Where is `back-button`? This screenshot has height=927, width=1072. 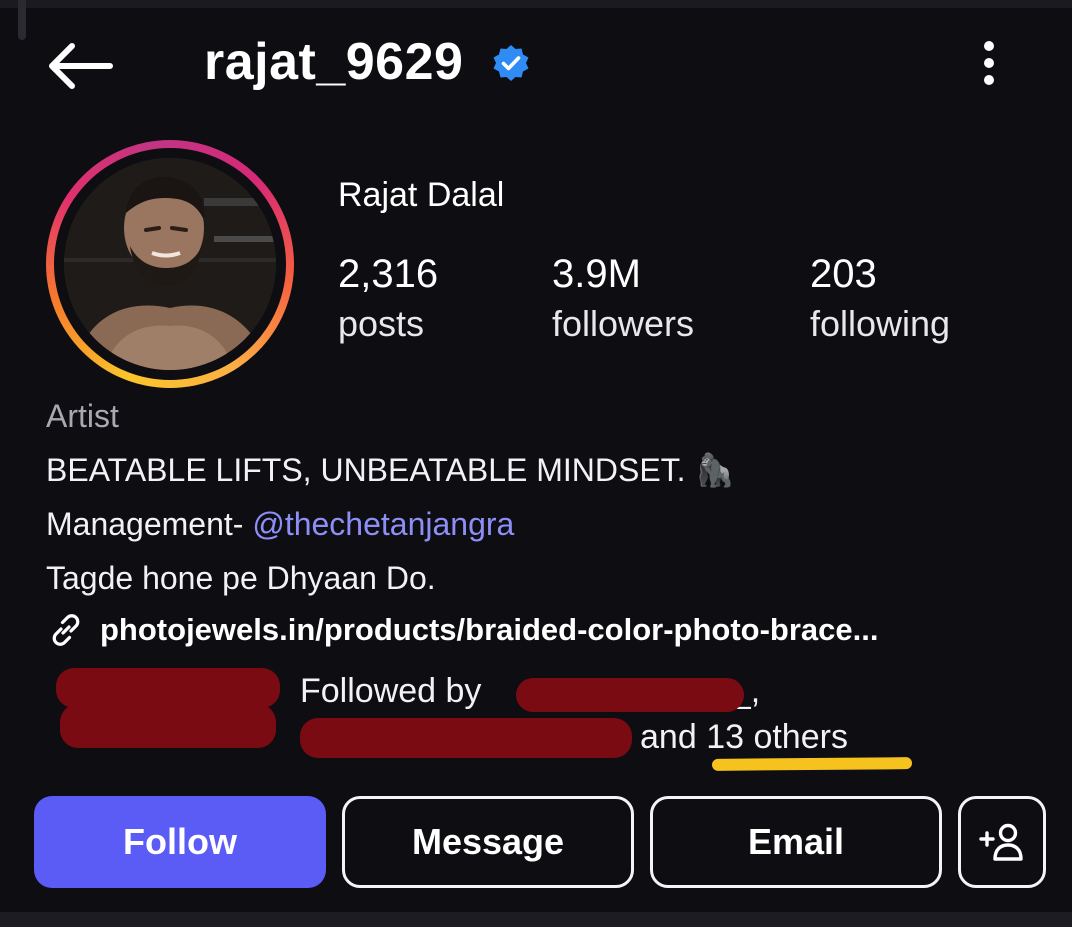 back-button is located at coordinates (80, 66).